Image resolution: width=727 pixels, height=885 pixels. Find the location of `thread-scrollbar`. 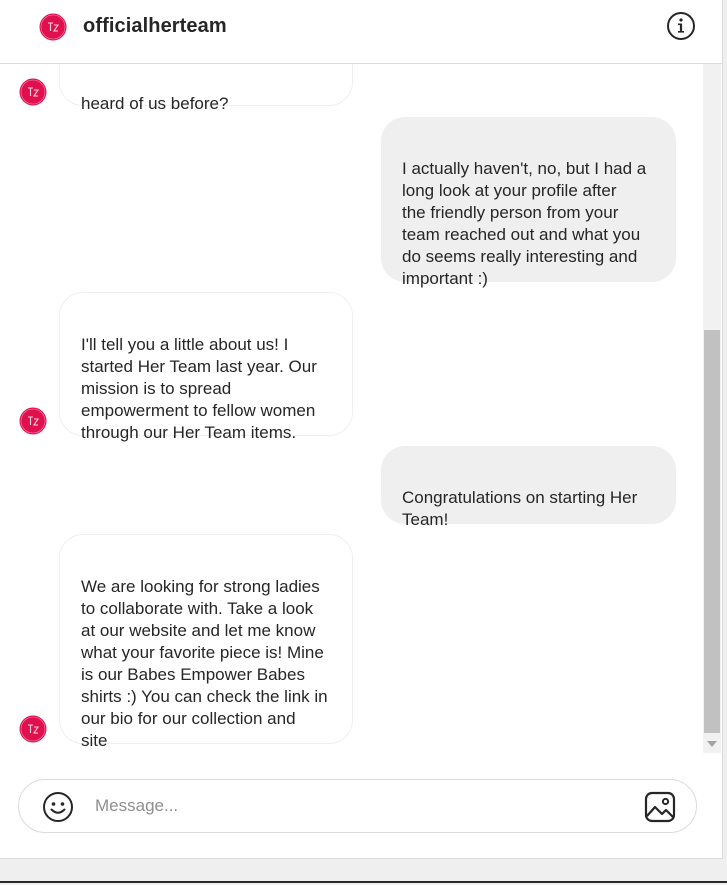

thread-scrollbar is located at coordinates (712, 408).